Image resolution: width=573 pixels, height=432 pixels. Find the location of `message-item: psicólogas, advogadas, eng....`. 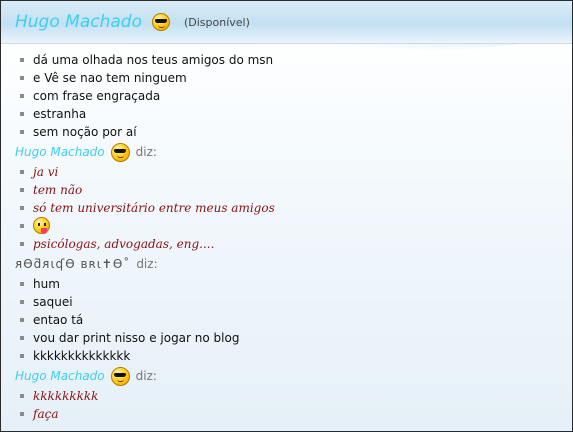

message-item: psicólogas, advogadas, eng.... is located at coordinates (293, 244).